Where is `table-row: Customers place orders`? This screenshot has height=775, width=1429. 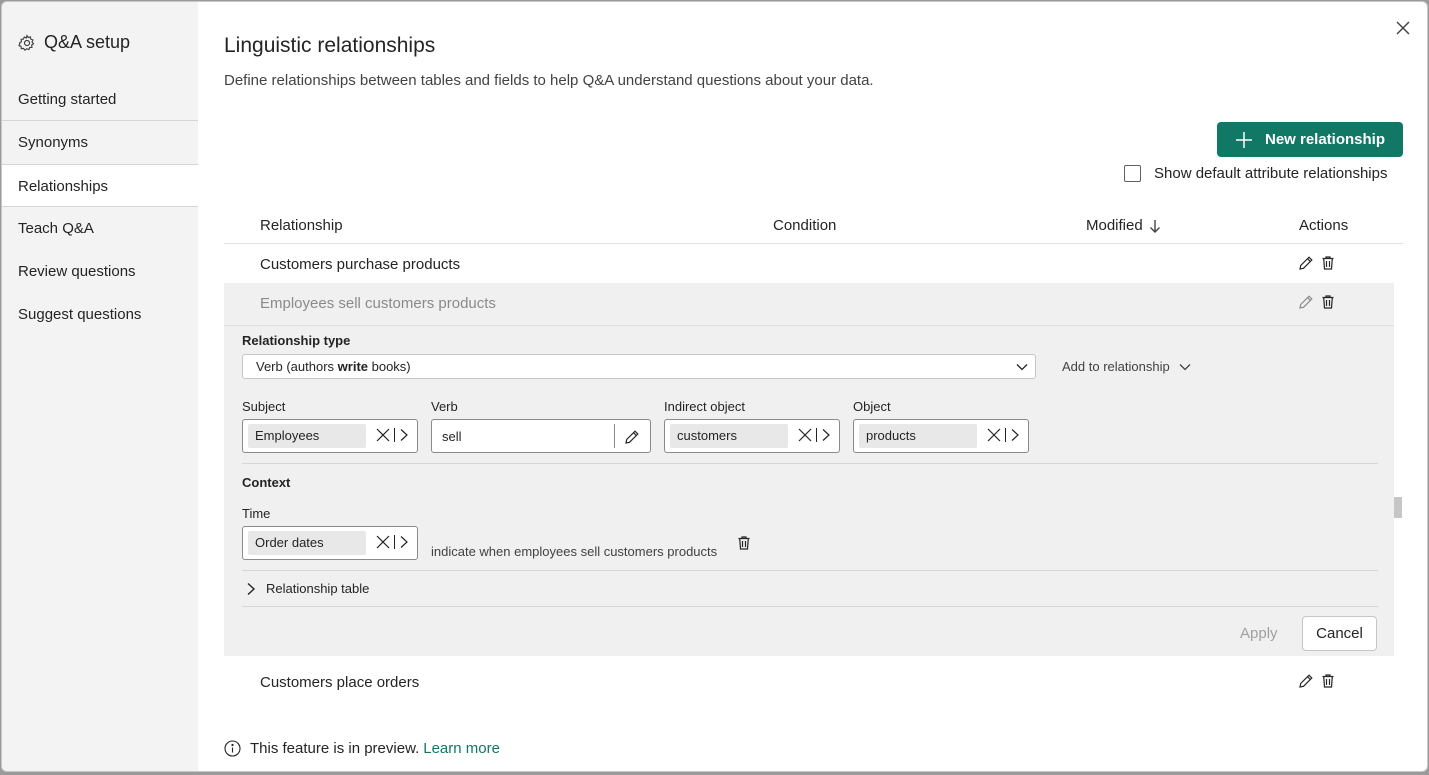 table-row: Customers place orders is located at coordinates (813, 683).